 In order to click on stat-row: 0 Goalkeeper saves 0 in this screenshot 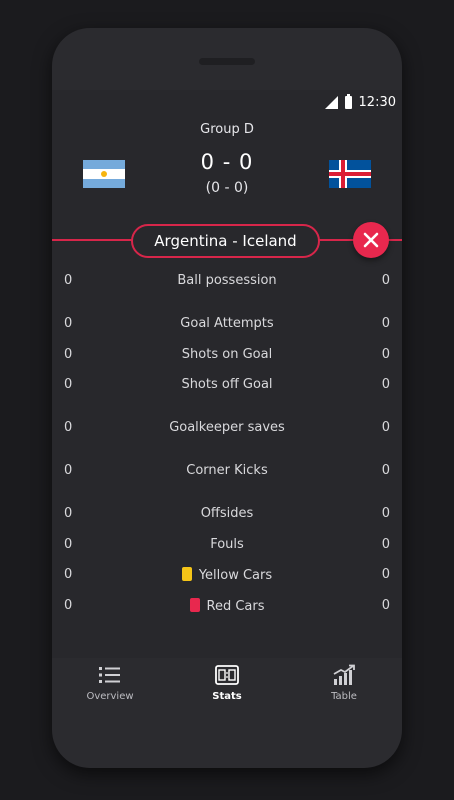, I will do `click(227, 428)`.